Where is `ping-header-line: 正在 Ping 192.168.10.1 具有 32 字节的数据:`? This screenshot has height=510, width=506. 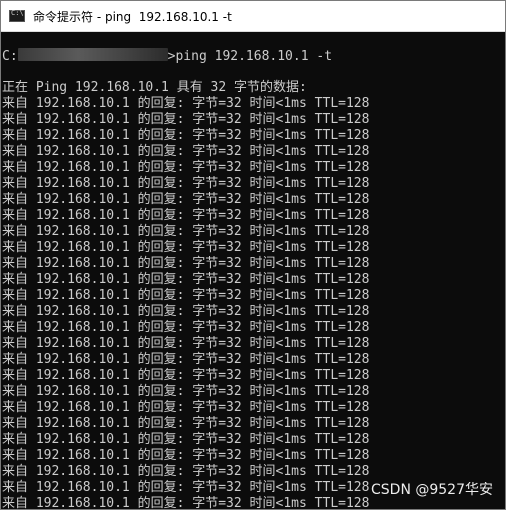
ping-header-line: 正在 Ping 192.168.10.1 具有 32 字节的数据: is located at coordinates (154, 87).